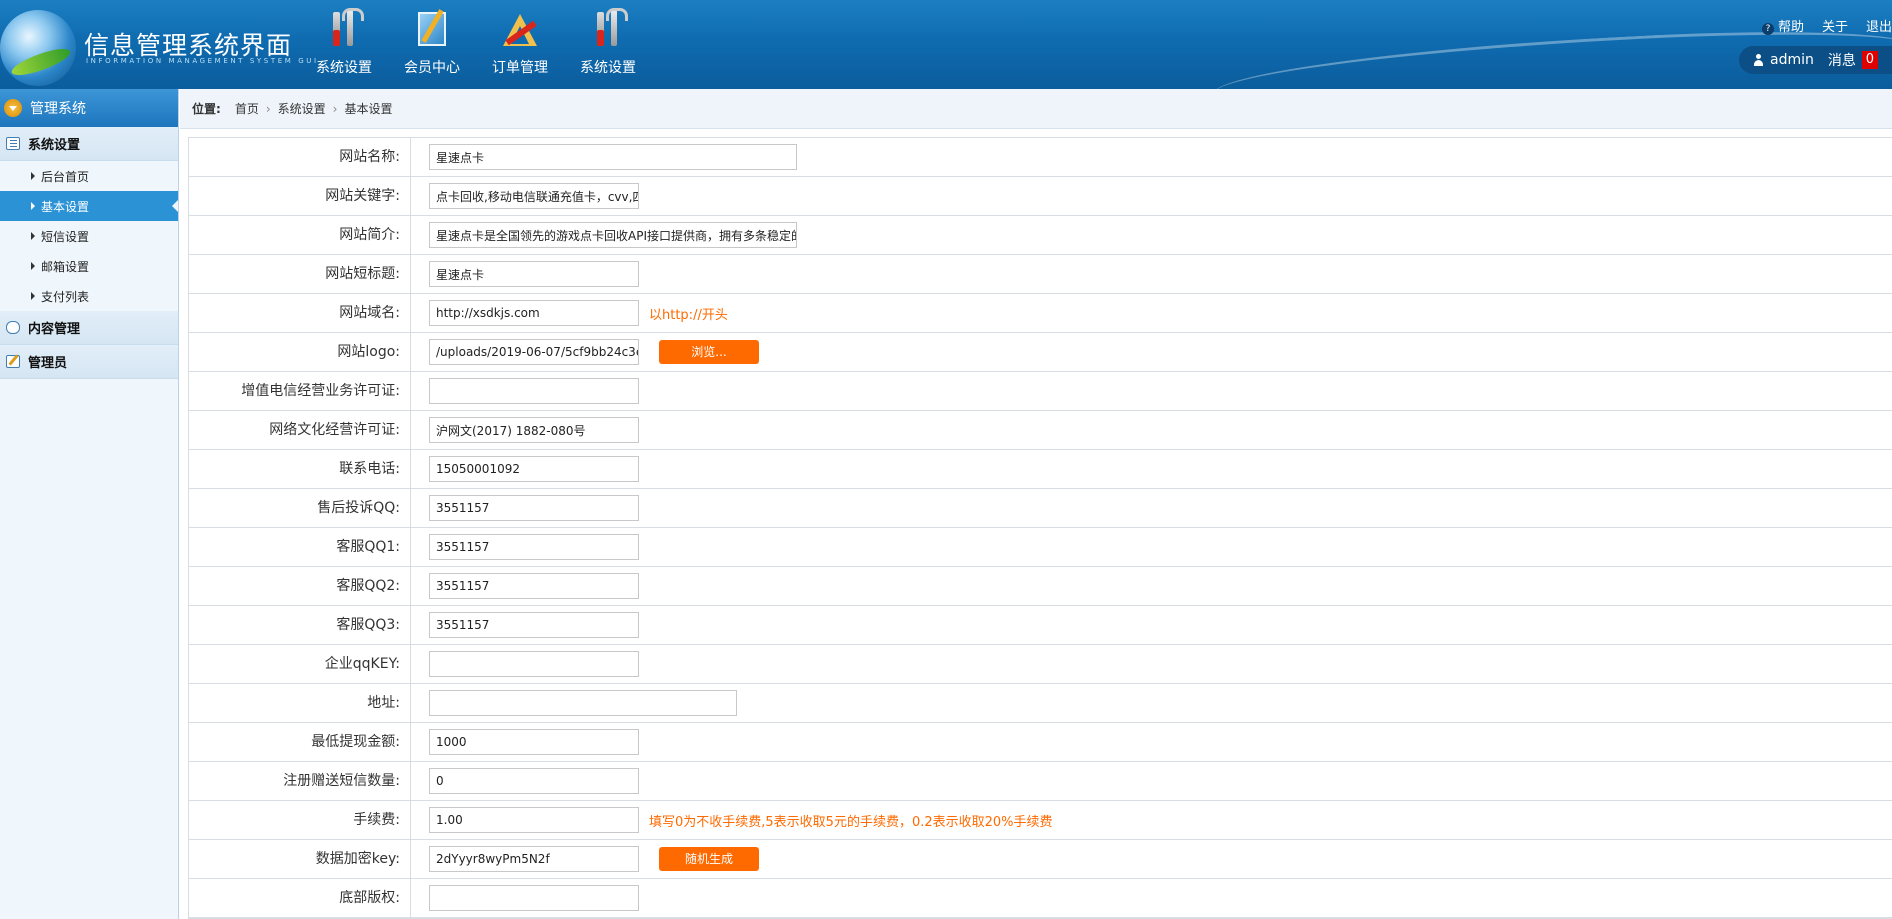  I want to click on app-subtitle: INFORMATION MANAGEMENT SYSTEM GUI, so click(202, 61).